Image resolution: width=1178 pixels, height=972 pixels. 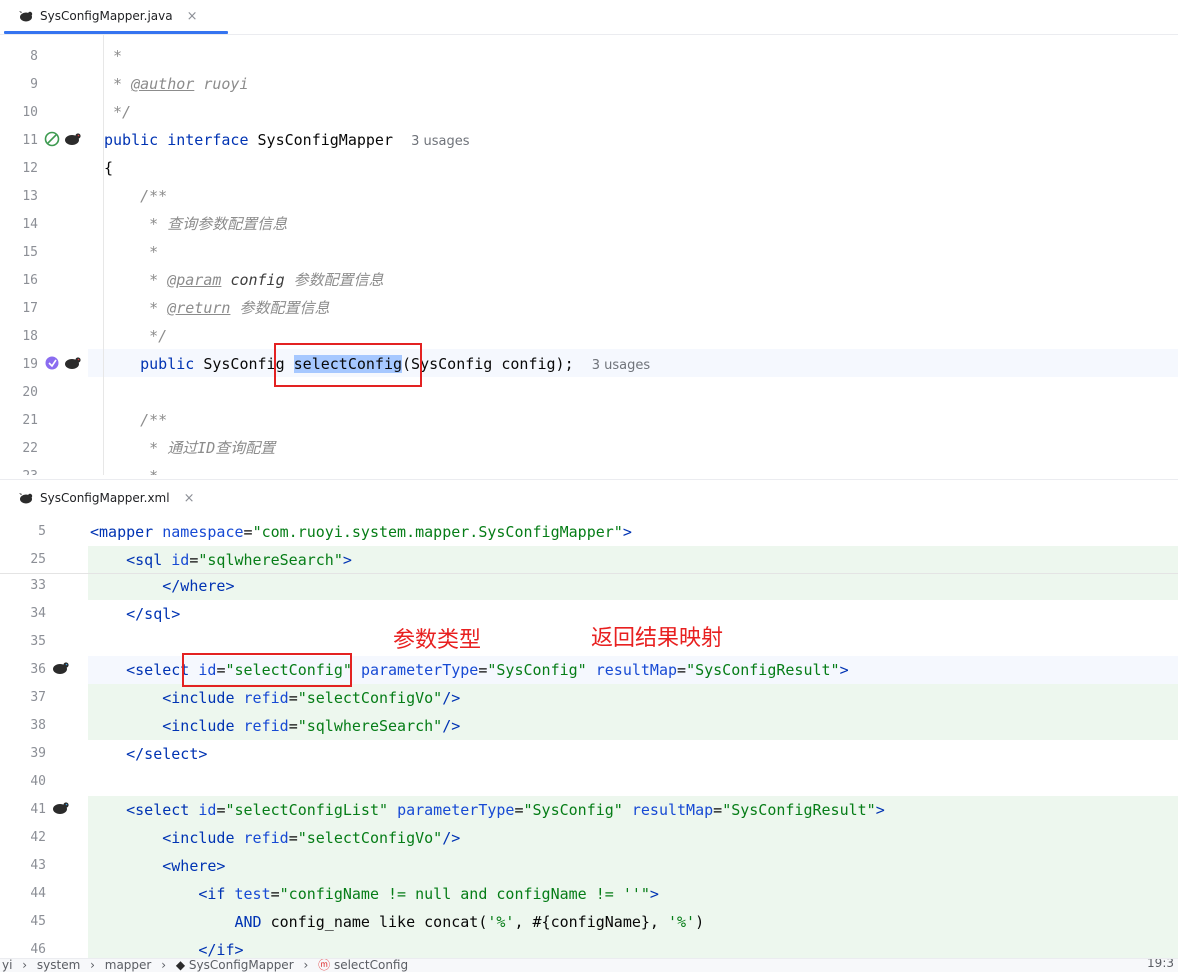 I want to click on tab-sysconfigmapper-xml: SysConfigMapper.xml ×, so click(x=106, y=498).